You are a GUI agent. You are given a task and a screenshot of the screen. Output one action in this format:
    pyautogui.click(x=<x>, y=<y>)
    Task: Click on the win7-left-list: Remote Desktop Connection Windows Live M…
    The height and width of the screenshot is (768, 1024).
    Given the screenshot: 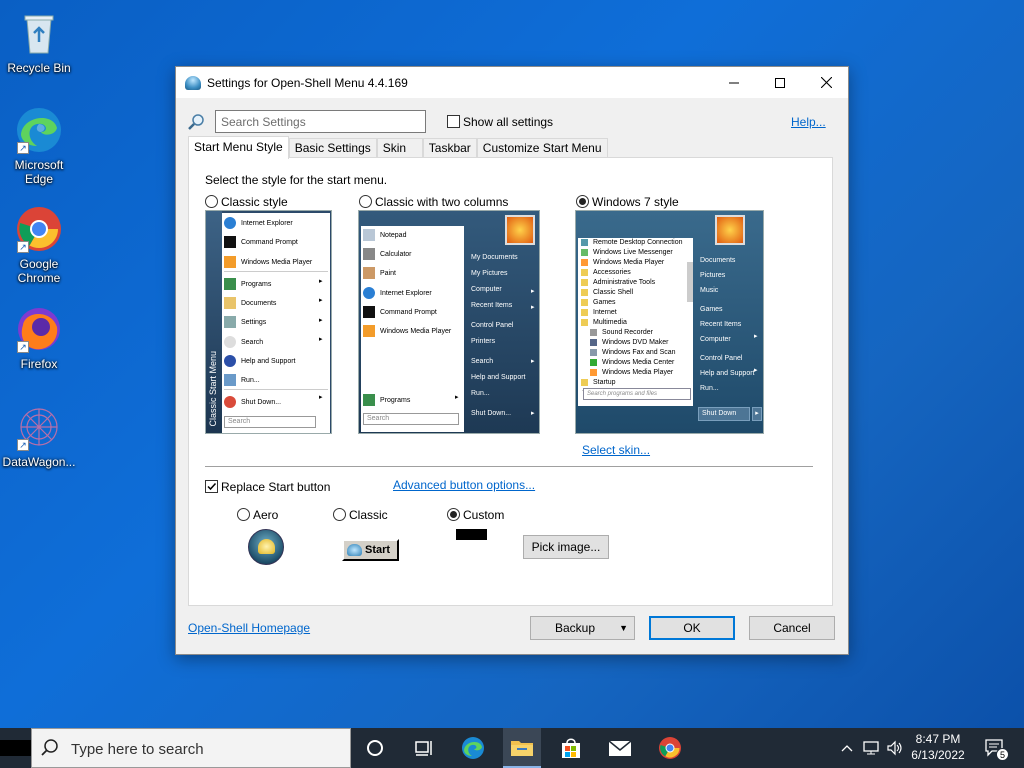 What is the action you would take?
    pyautogui.click(x=635, y=322)
    